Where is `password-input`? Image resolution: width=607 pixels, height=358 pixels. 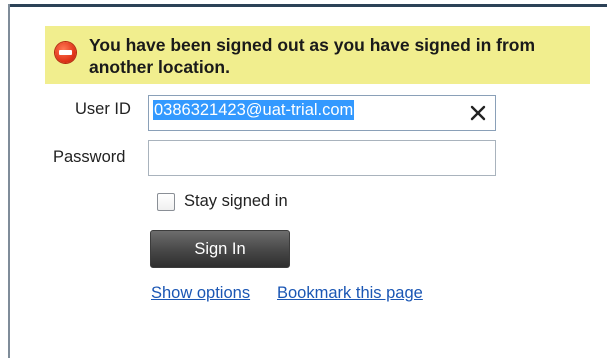 password-input is located at coordinates (322, 158).